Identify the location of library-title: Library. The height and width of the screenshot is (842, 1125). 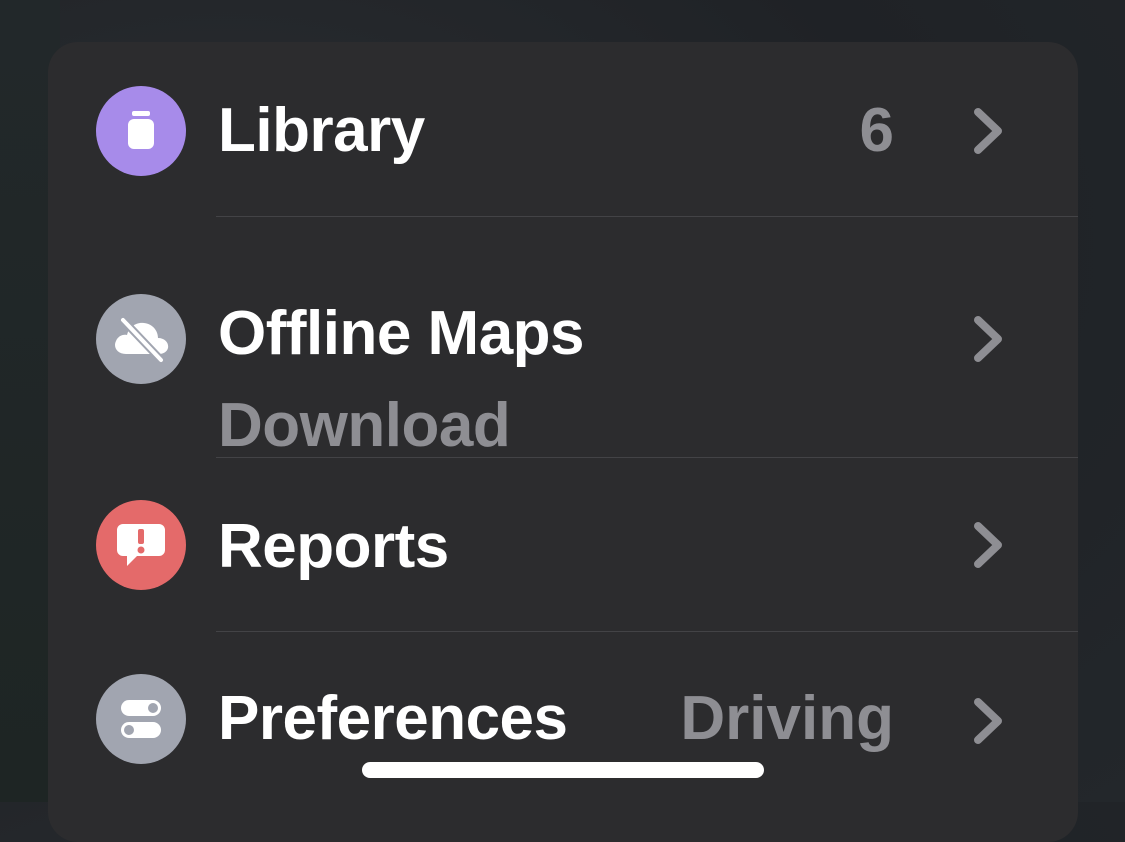
(321, 130).